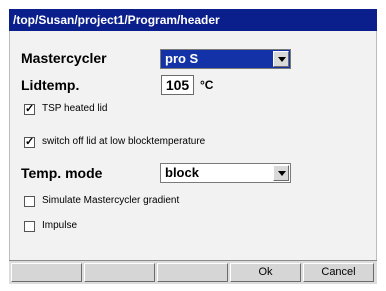 This screenshot has width=386, height=291. Describe the element at coordinates (62, 173) in the screenshot. I see `temp-mode-label: Temp. mode` at that location.